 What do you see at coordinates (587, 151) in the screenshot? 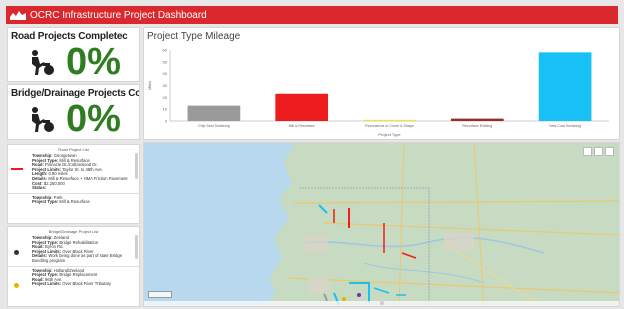
I see `home-button` at bounding box center [587, 151].